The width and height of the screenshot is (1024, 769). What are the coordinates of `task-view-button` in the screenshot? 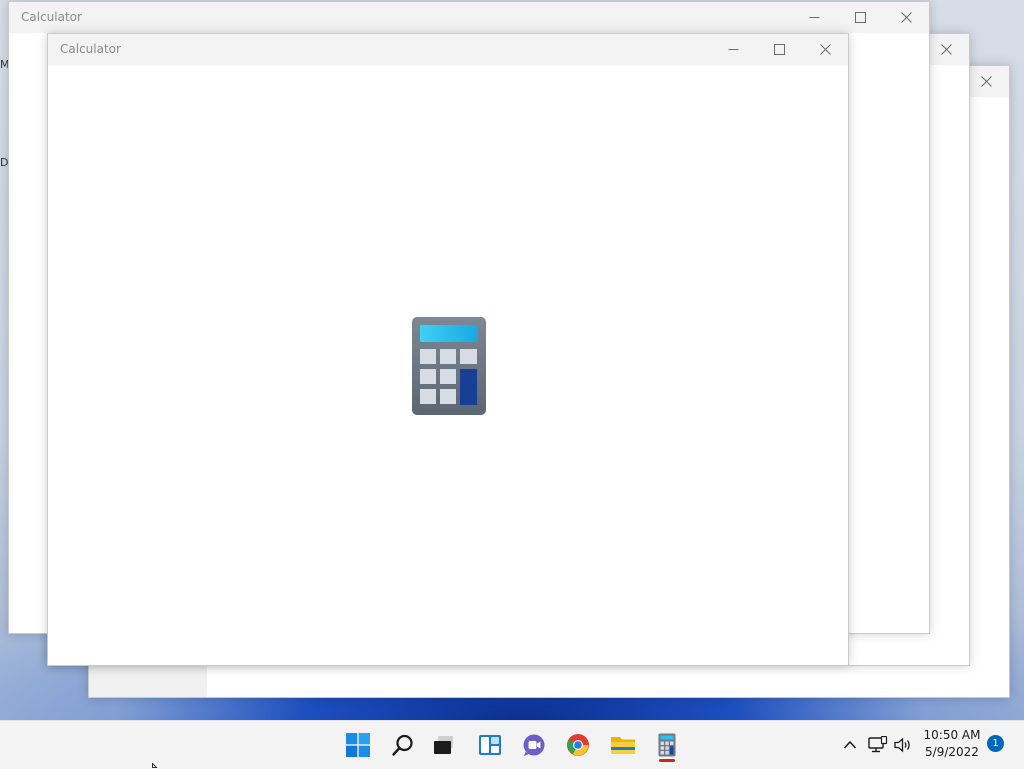 It's located at (444, 745).